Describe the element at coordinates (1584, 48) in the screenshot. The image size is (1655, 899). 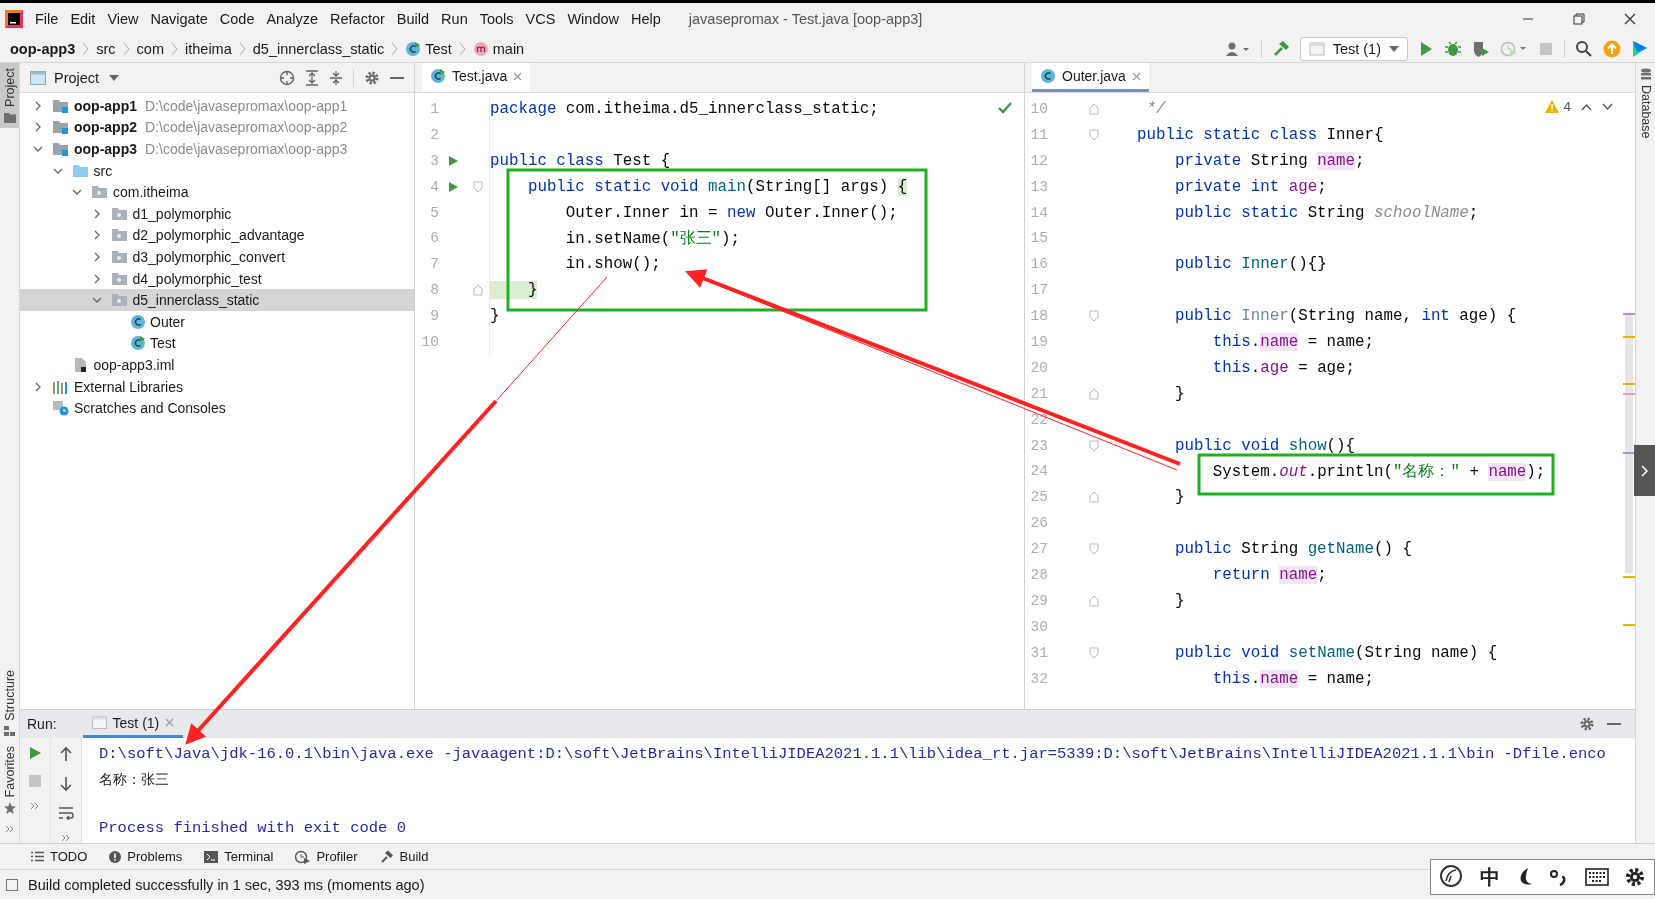
I see `search-icon` at that location.